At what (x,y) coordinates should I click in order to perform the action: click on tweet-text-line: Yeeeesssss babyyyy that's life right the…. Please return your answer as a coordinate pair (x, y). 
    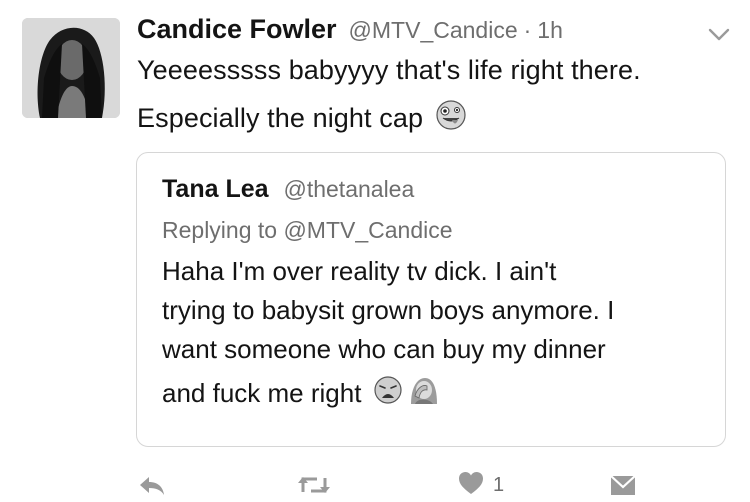
    Looking at the image, I should click on (389, 70).